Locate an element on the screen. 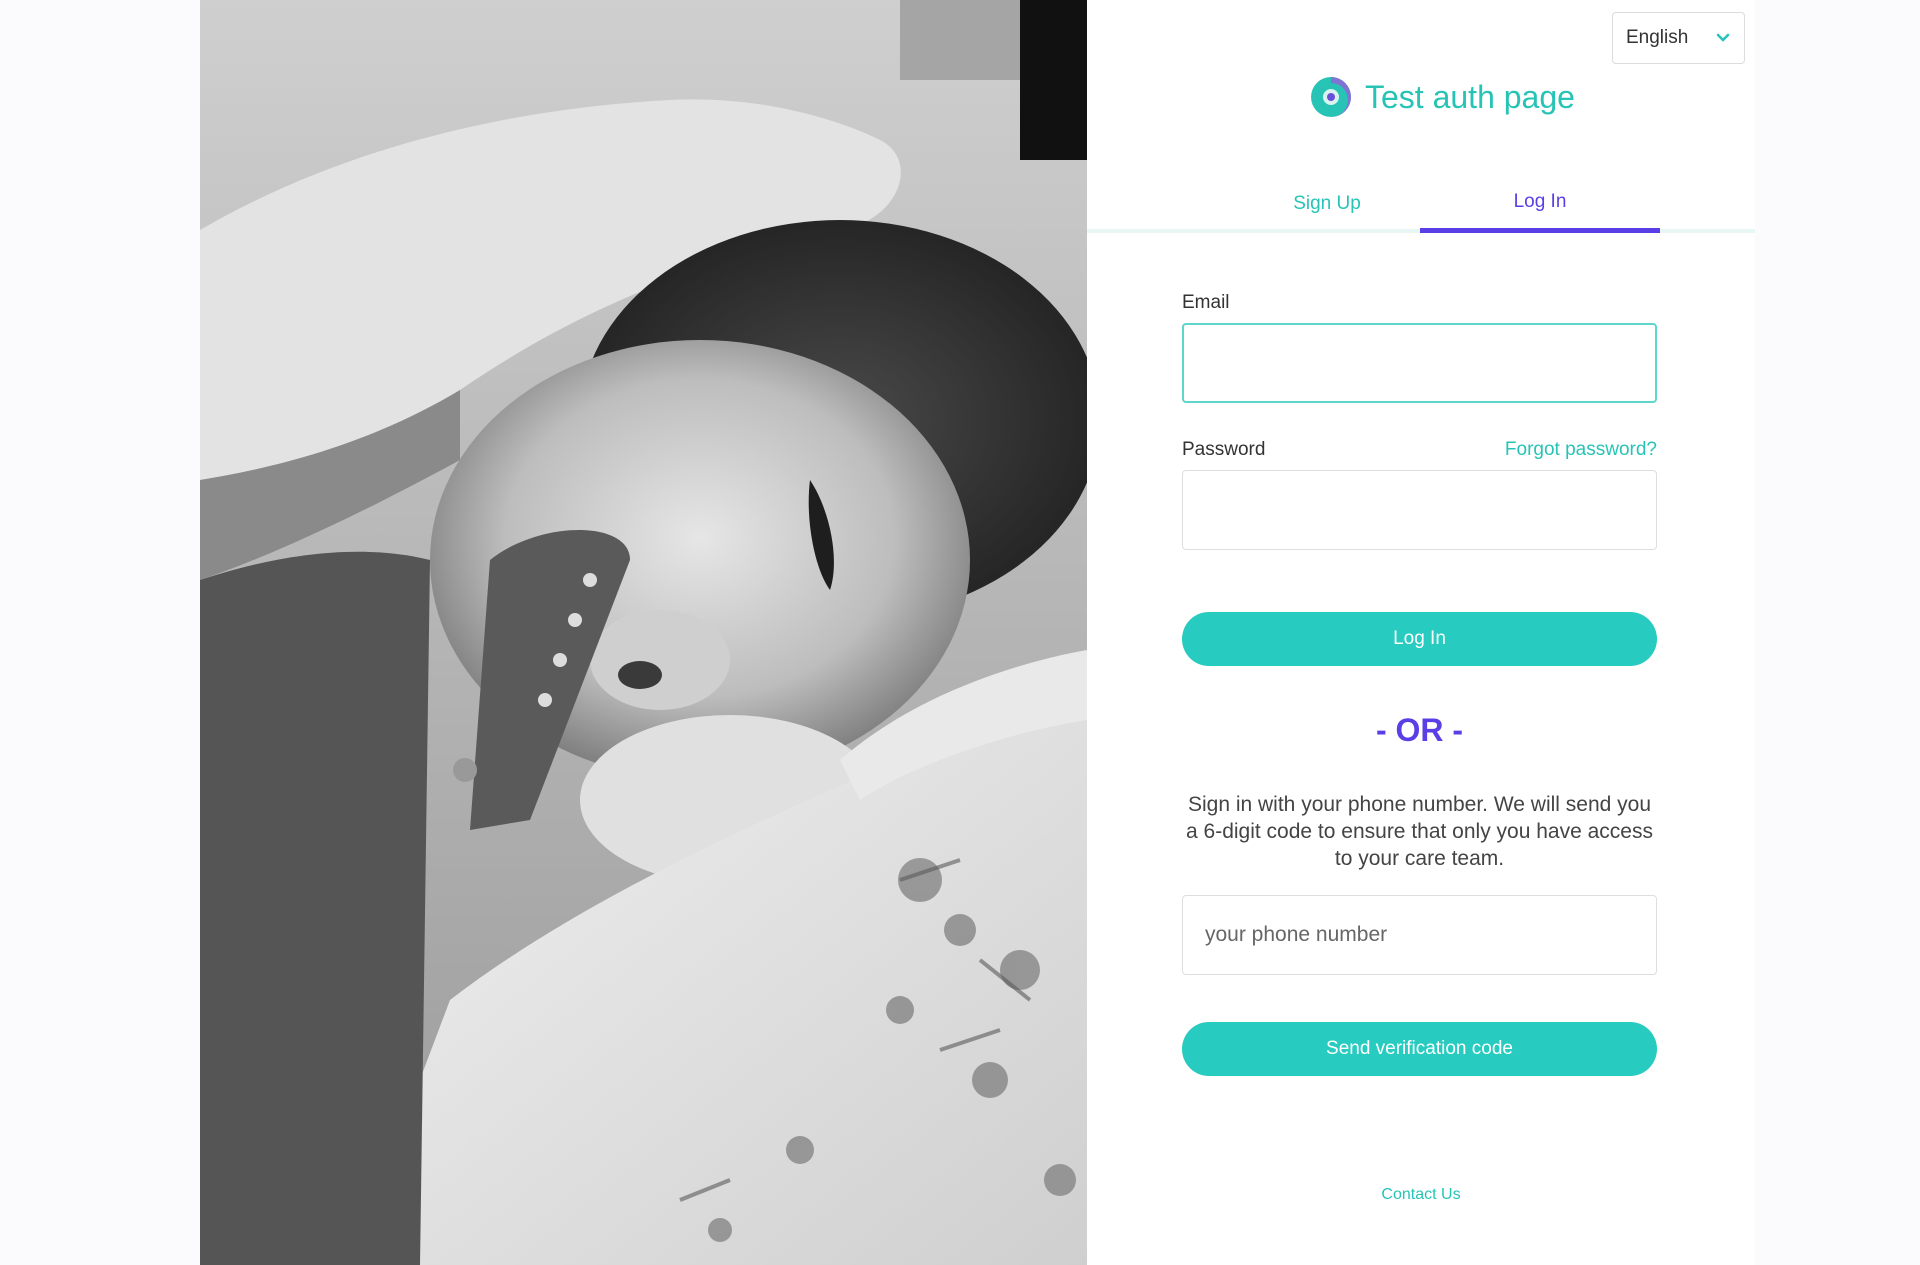  language-select-value: English is located at coordinates (1657, 37).